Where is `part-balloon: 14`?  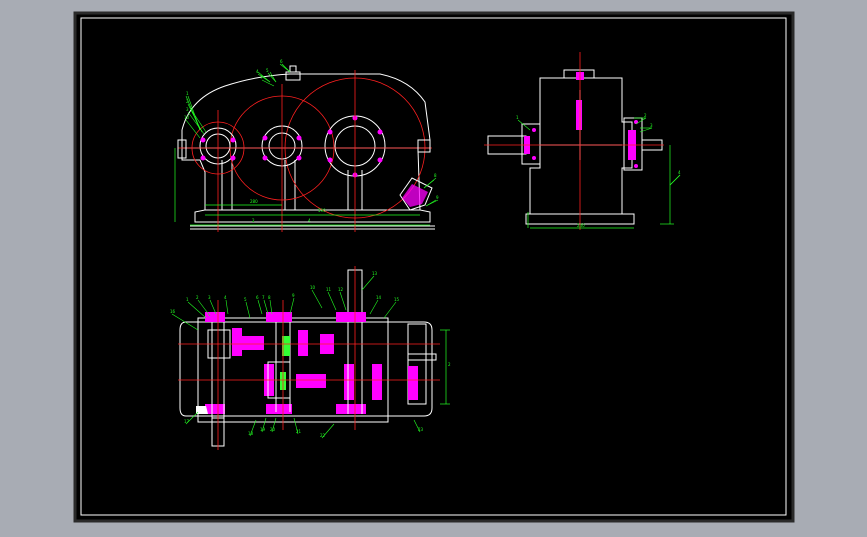
part-balloon: 14 is located at coordinates (379, 297).